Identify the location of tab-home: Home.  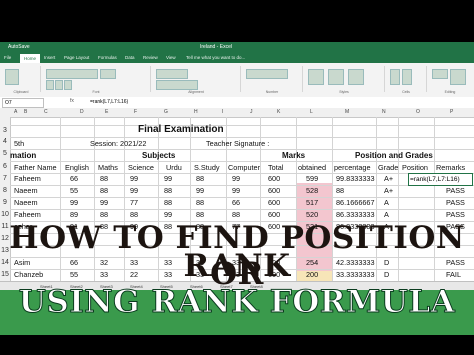
(30, 58).